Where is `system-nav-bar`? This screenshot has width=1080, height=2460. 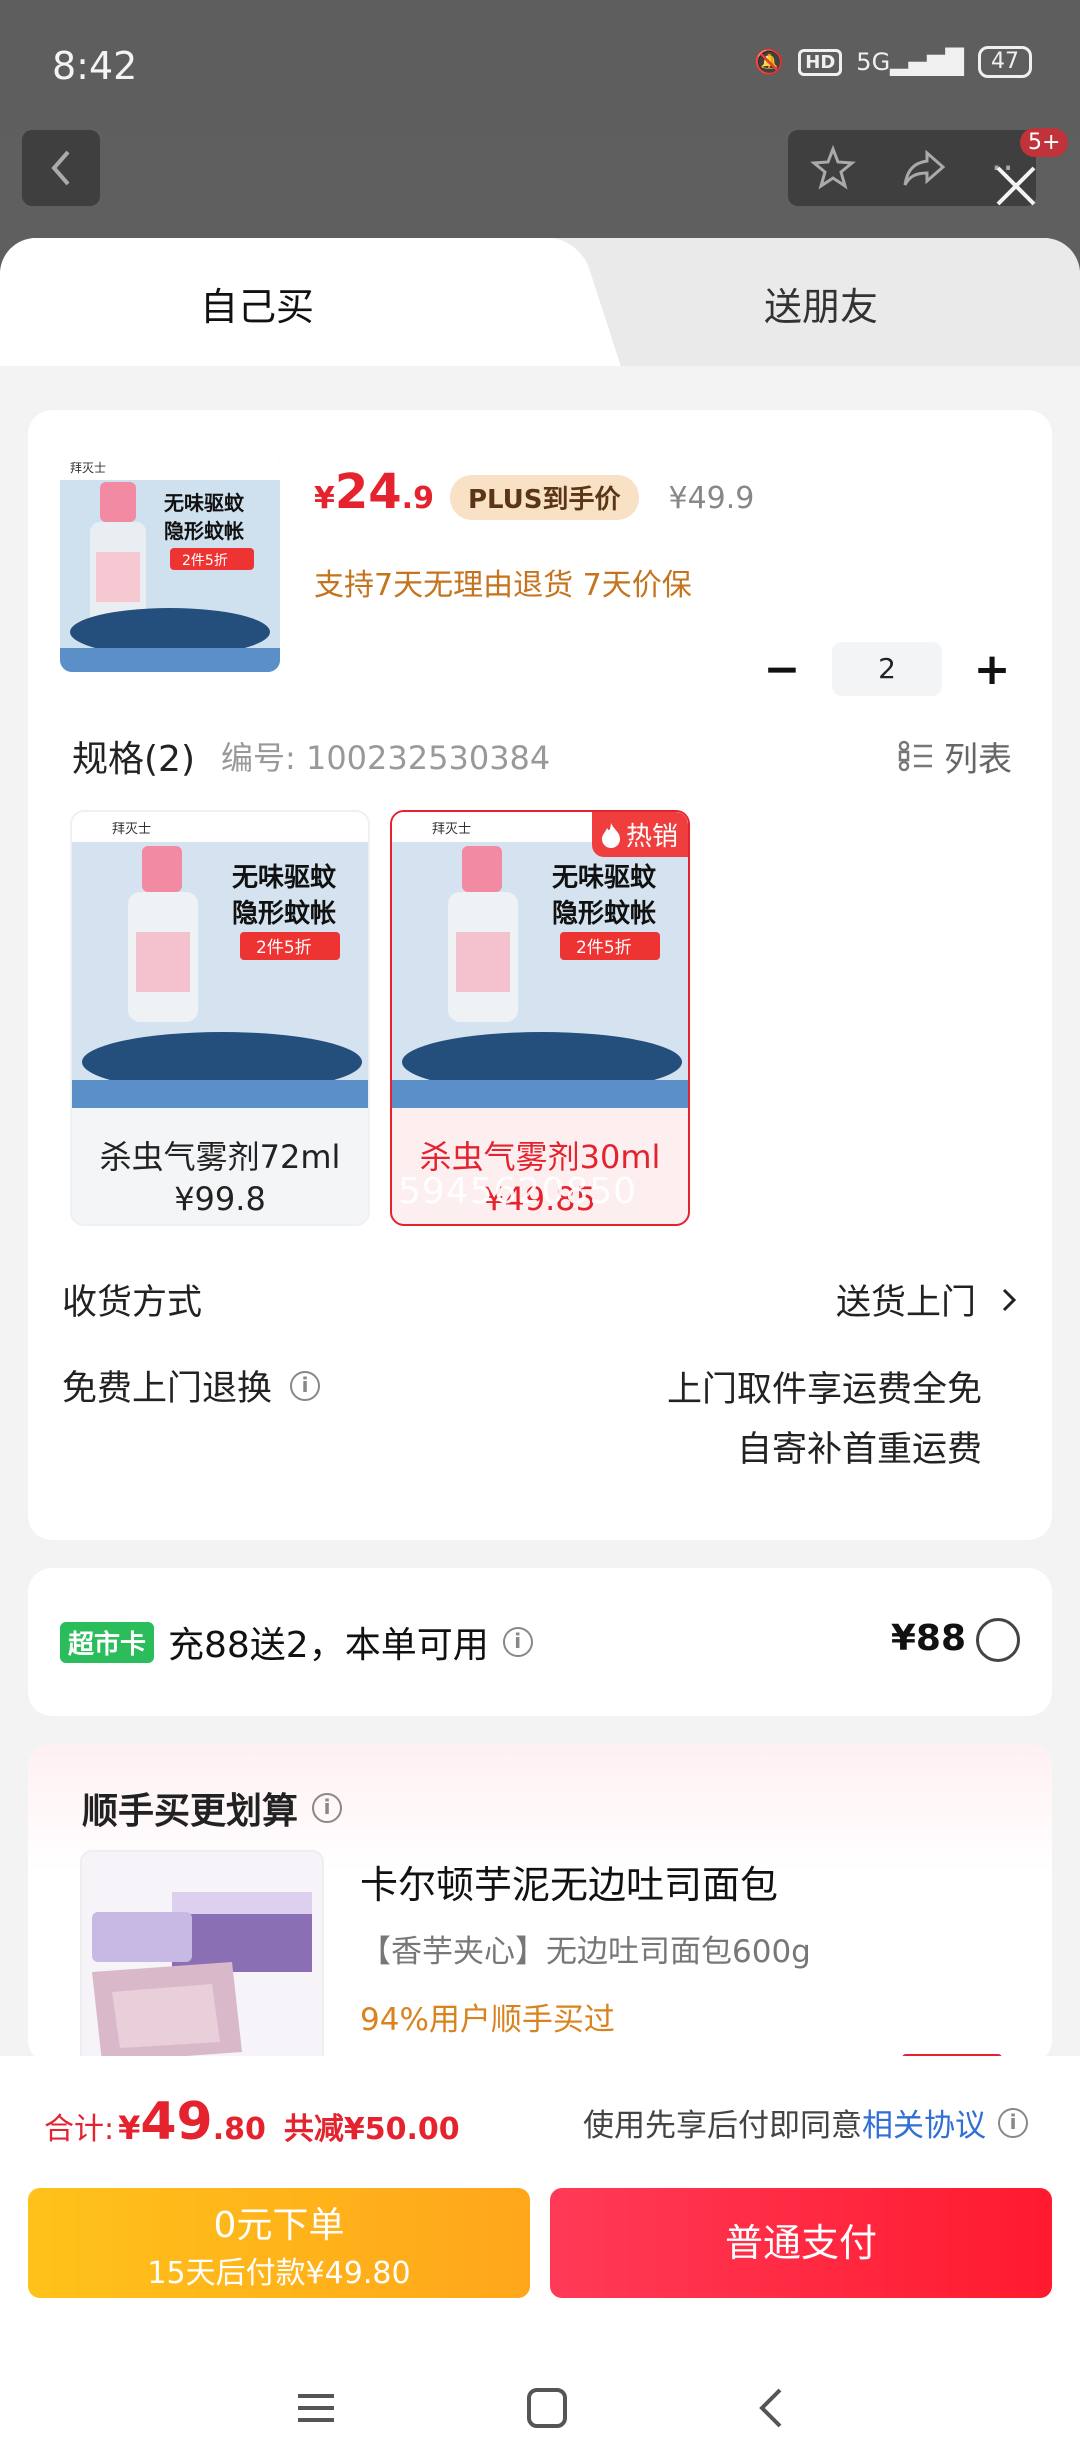 system-nav-bar is located at coordinates (540, 2408).